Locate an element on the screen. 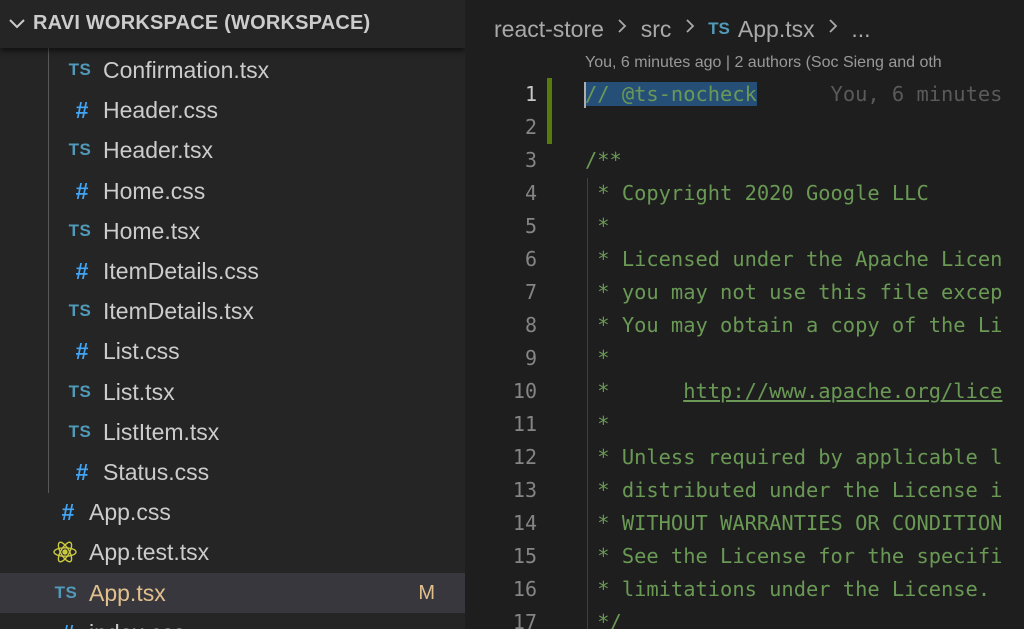 Image resolution: width=1024 pixels, height=629 pixels. line-number: 17 is located at coordinates (524, 619).